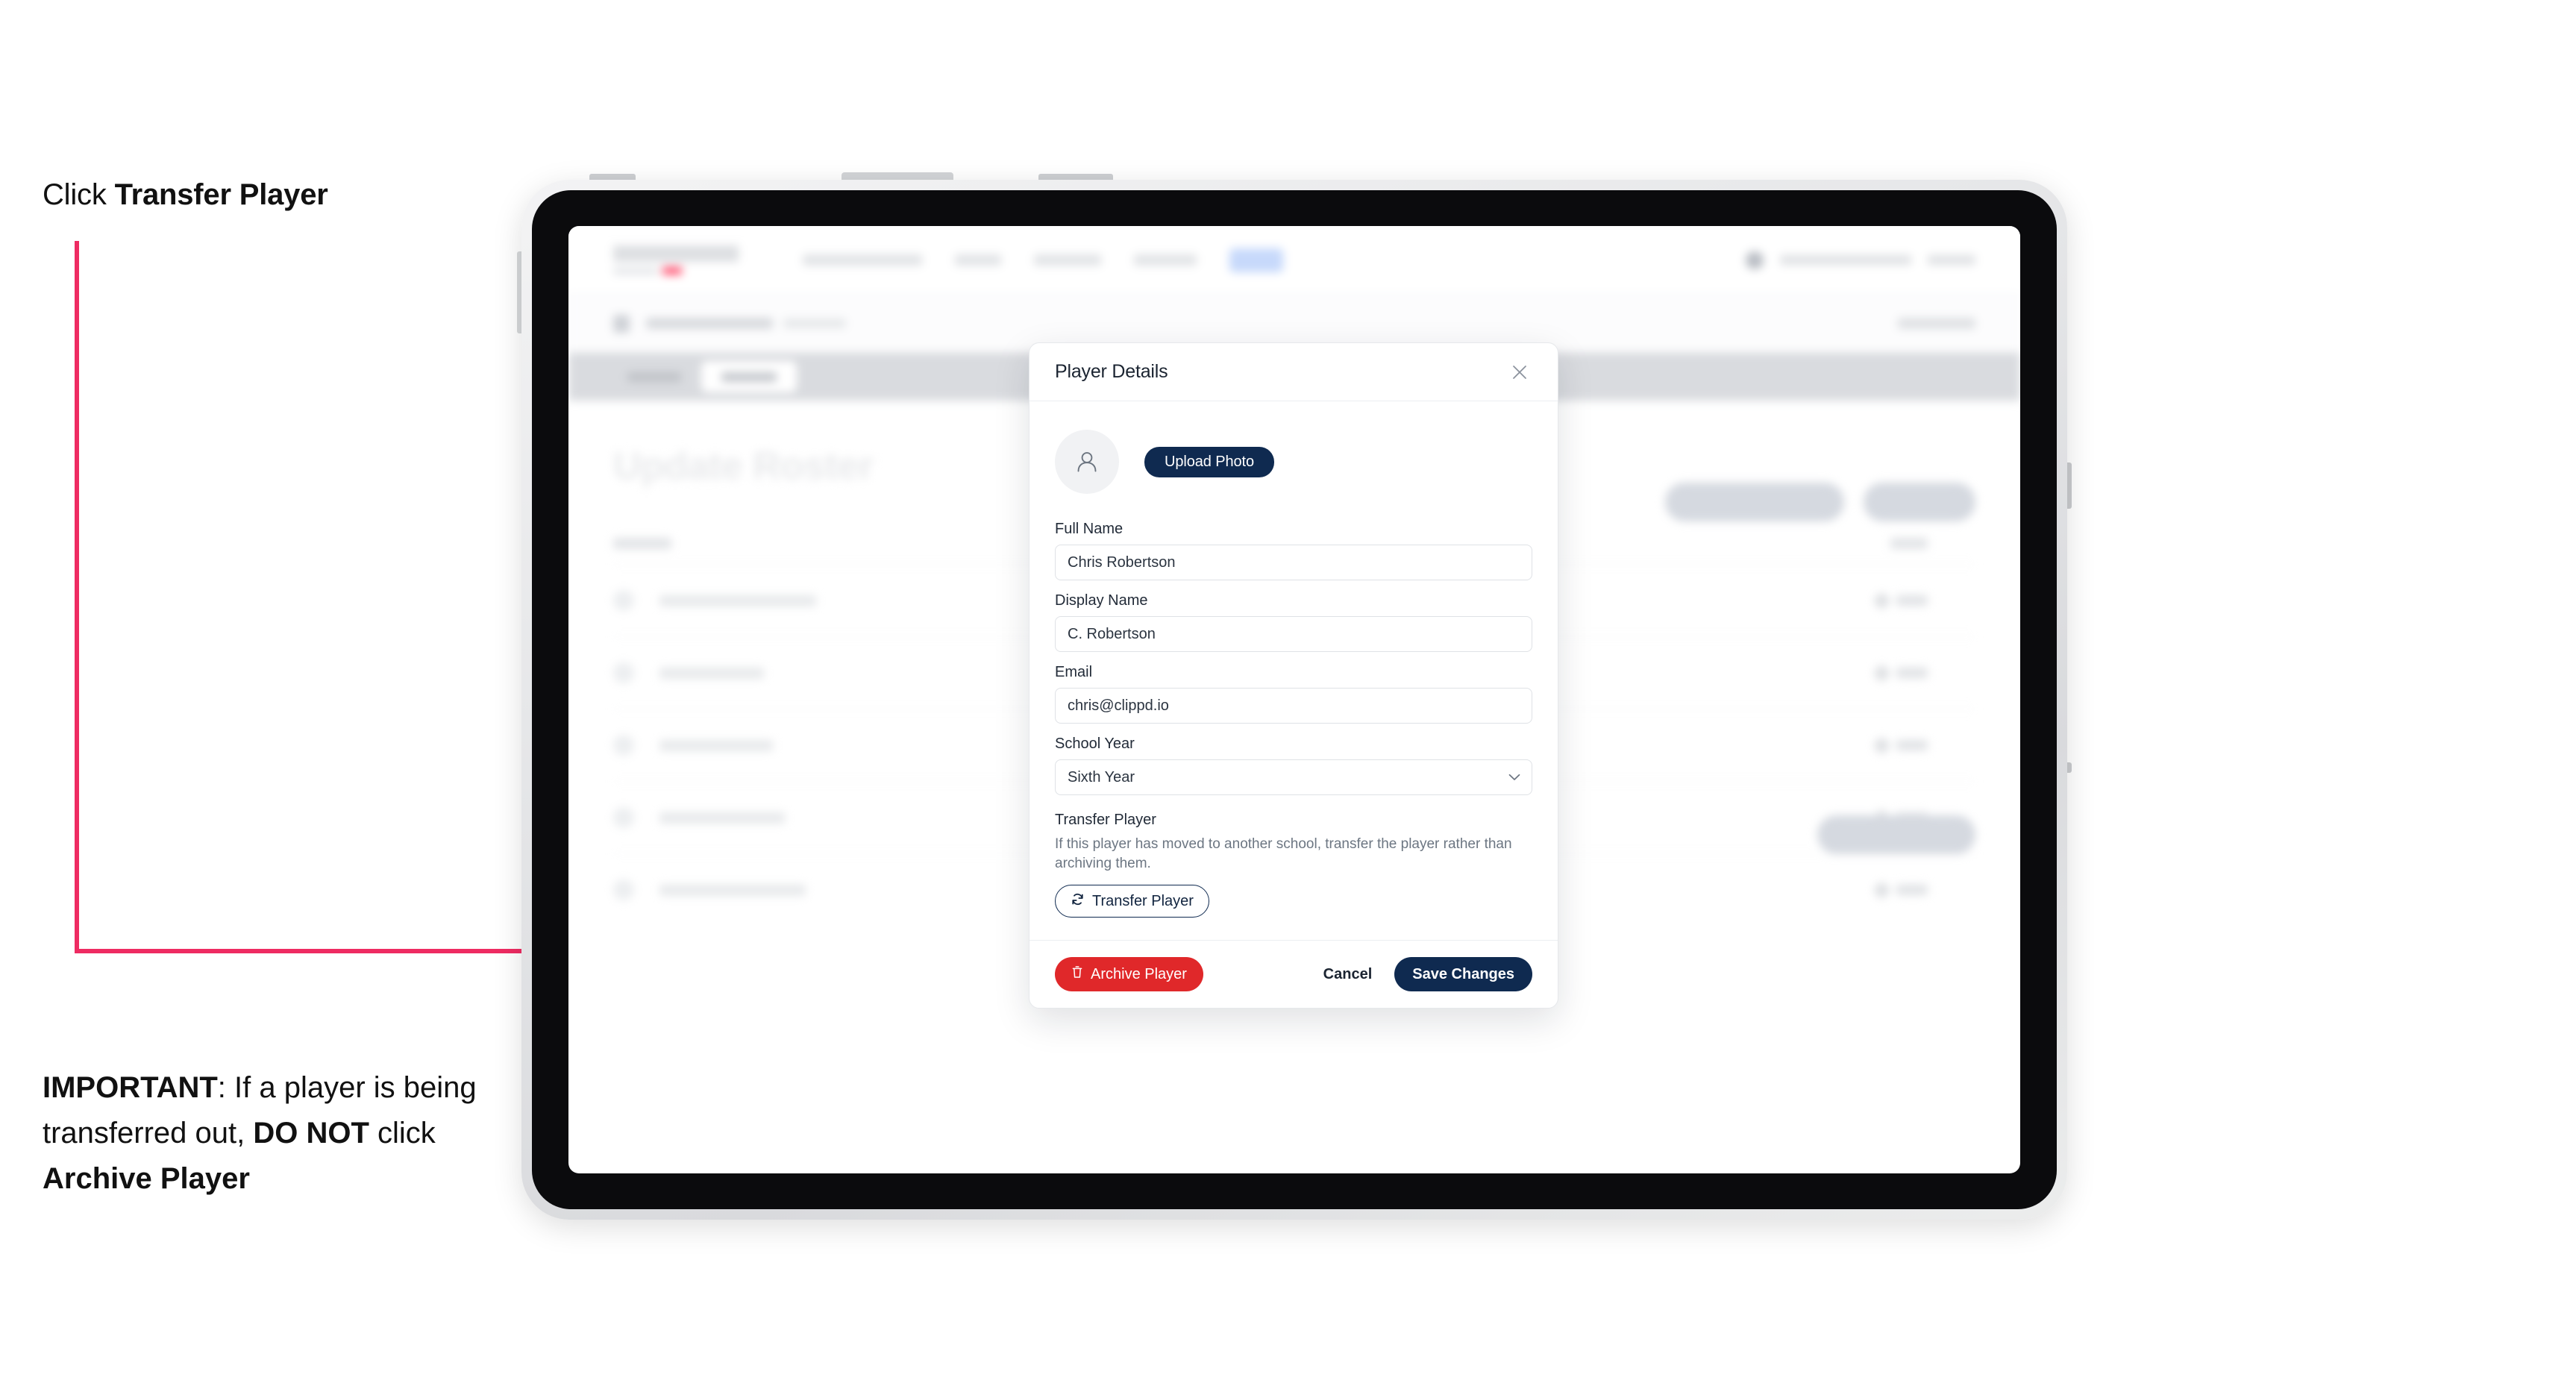 This screenshot has height=1386, width=2576. Describe the element at coordinates (1463, 974) in the screenshot. I see `save-changes-button: Save Changes` at that location.